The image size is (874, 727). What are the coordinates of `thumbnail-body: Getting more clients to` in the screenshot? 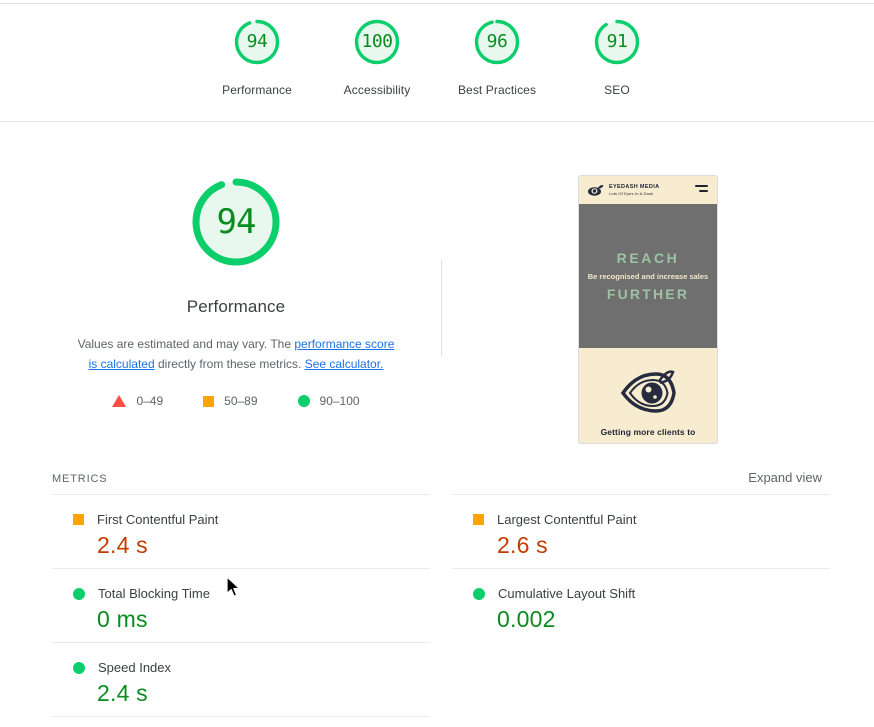 It's located at (648, 395).